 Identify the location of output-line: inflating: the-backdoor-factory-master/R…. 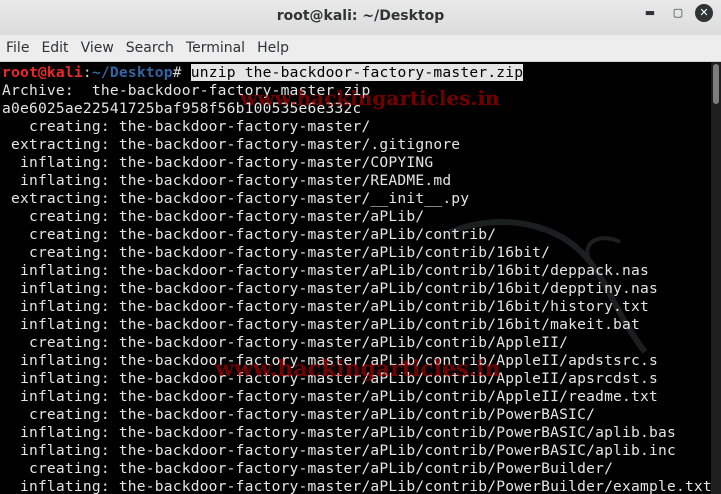
(227, 180).